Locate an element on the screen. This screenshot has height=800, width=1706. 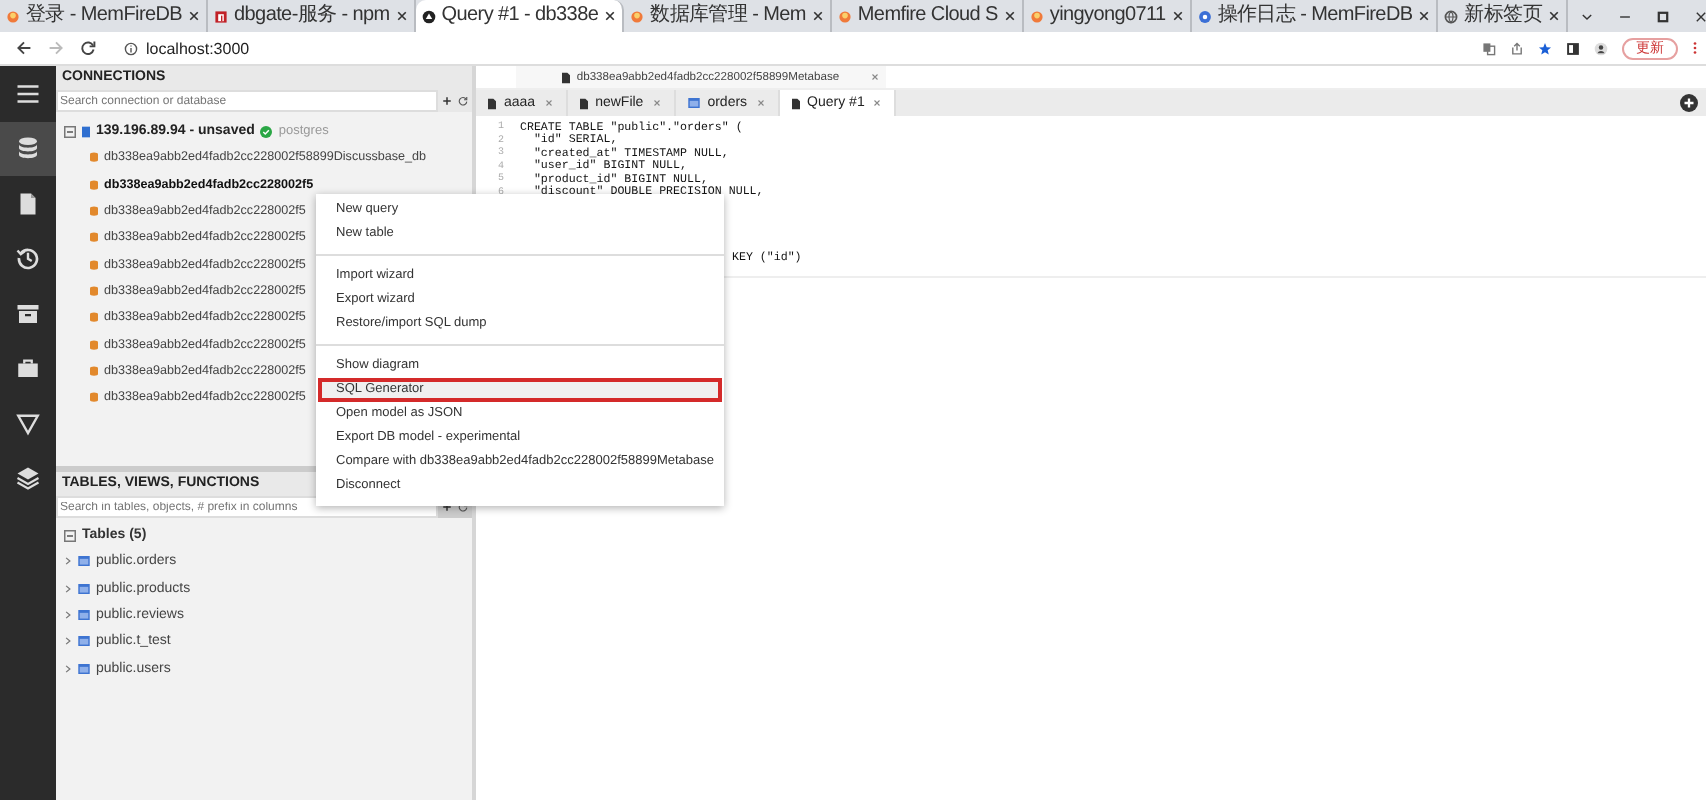
more-icon is located at coordinates (1695, 48).